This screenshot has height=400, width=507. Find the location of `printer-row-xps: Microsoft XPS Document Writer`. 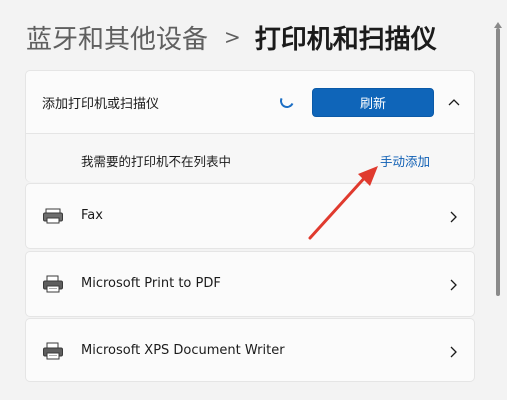

printer-row-xps: Microsoft XPS Document Writer is located at coordinates (250, 350).